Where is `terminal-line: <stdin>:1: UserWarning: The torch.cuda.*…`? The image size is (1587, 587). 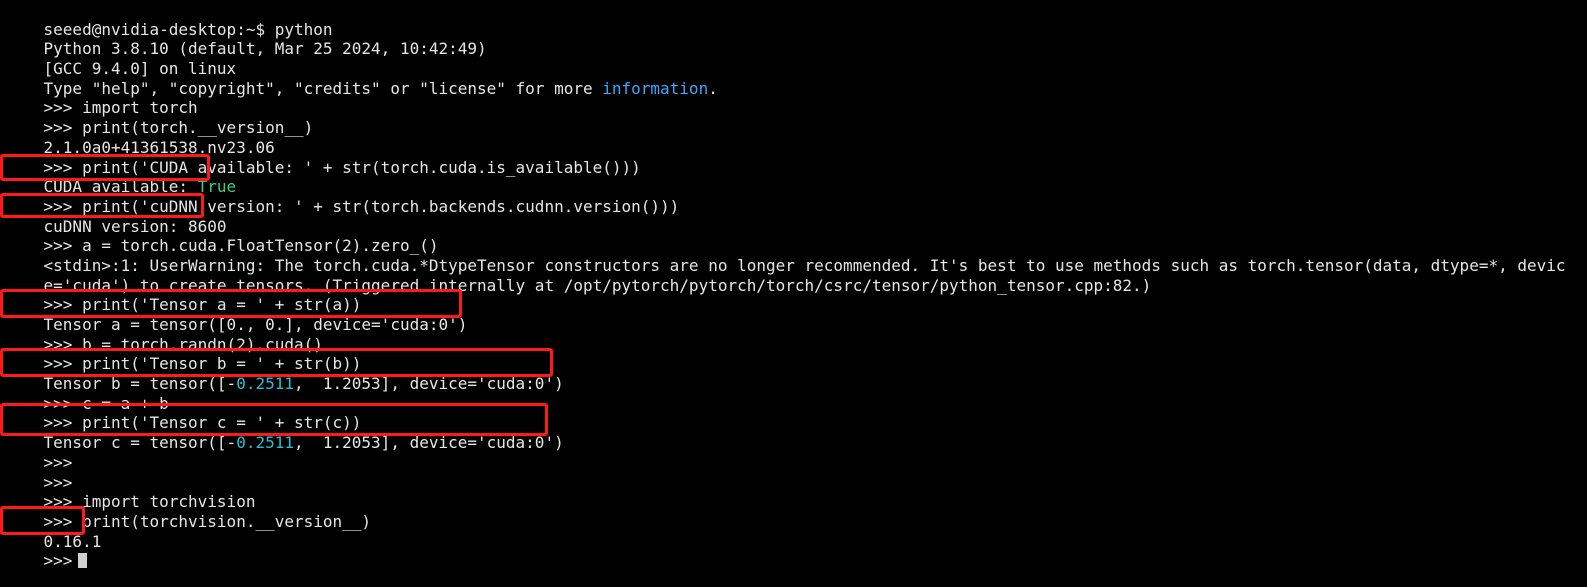
terminal-line: <stdin>:1: UserWarning: The torch.cuda.*… is located at coordinates (796, 255).